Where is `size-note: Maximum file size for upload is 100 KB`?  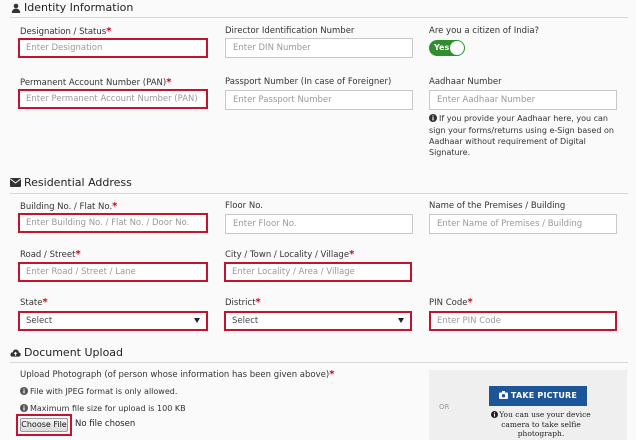 size-note: Maximum file size for upload is 100 KB is located at coordinates (103, 409).